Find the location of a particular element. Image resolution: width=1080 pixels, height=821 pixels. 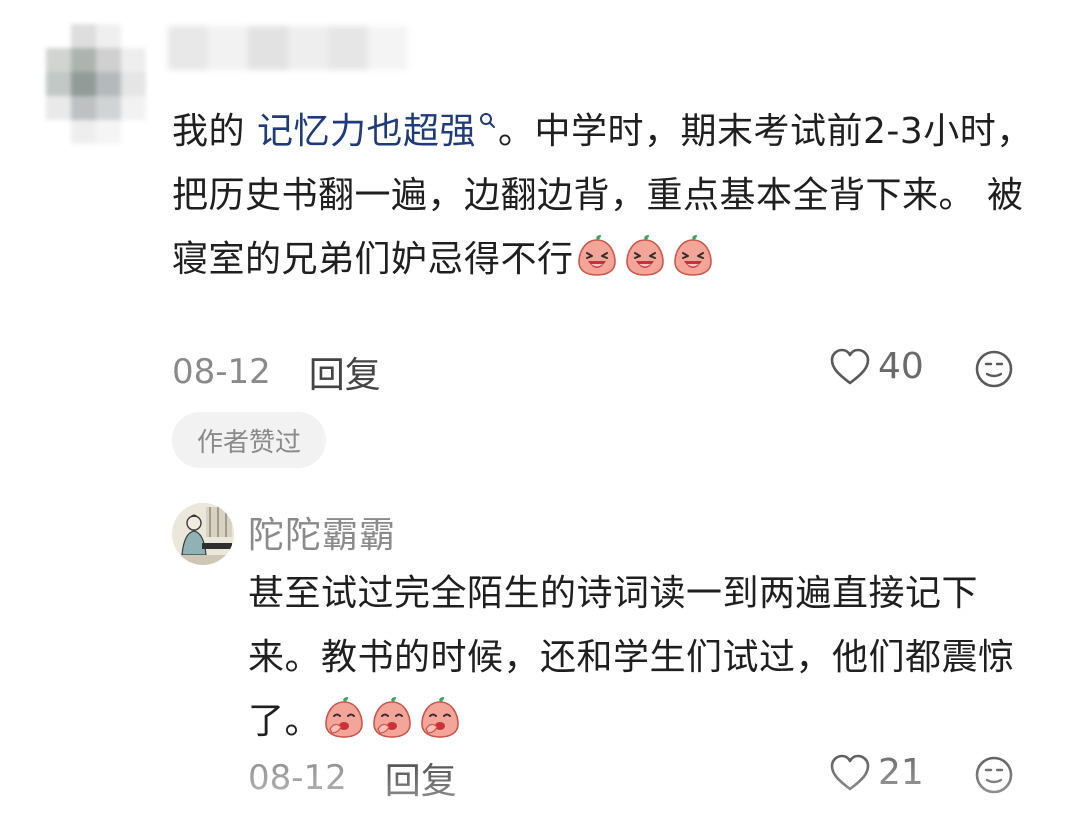

keyword-search-link: 记忆力也超强 is located at coordinates (377, 131).